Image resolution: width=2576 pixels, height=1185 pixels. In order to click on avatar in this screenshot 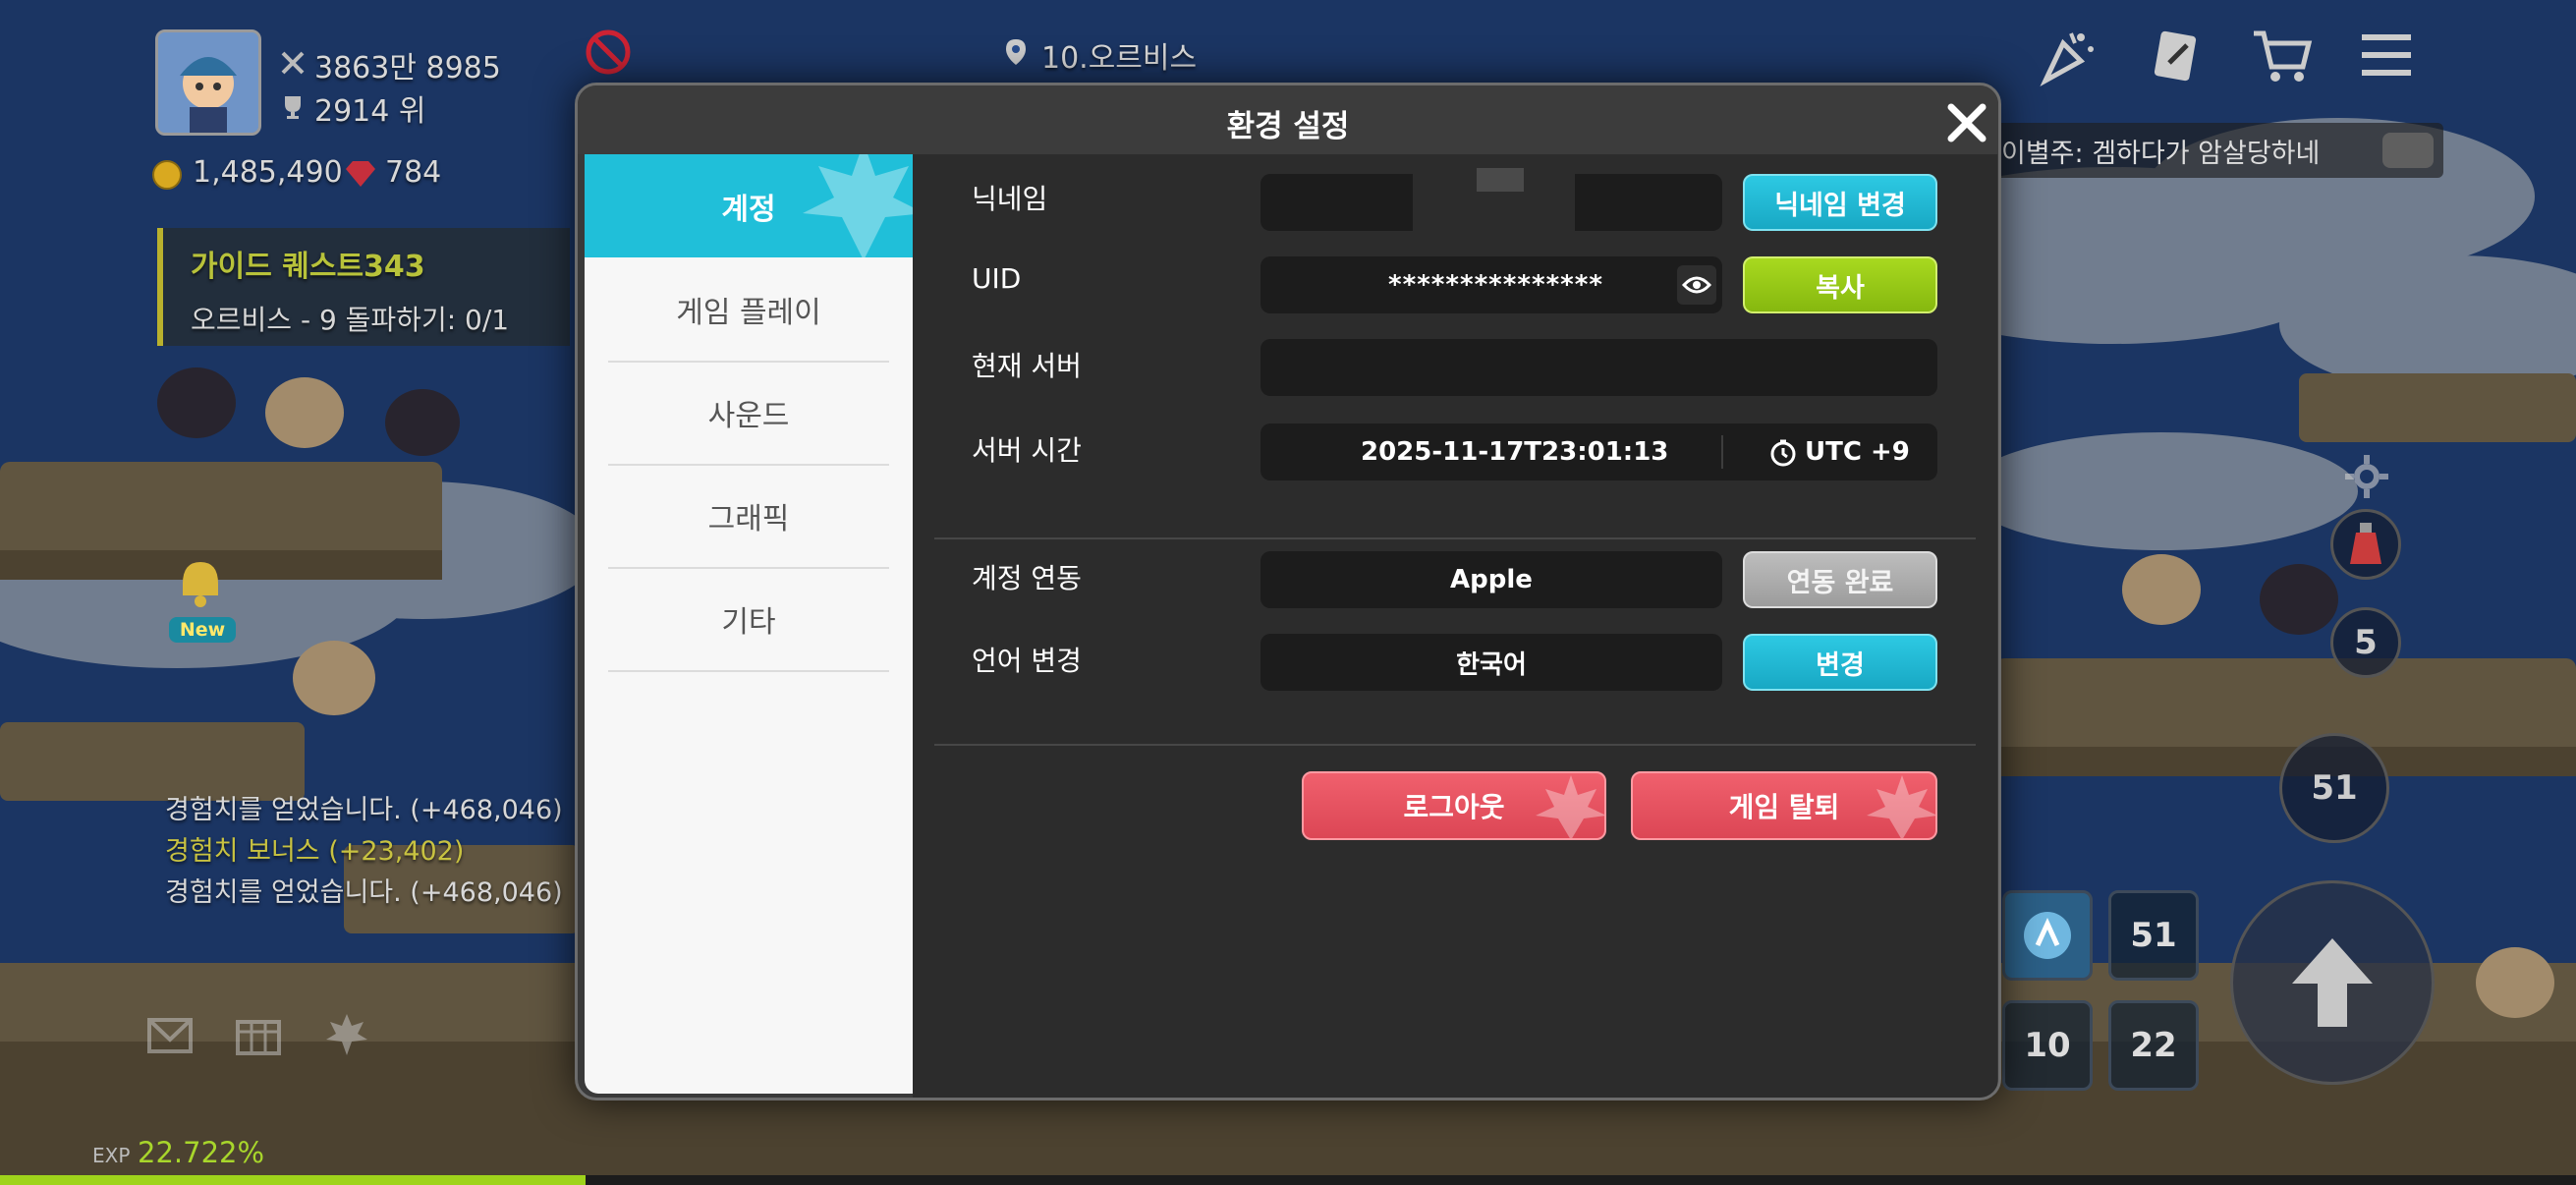, I will do `click(208, 83)`.